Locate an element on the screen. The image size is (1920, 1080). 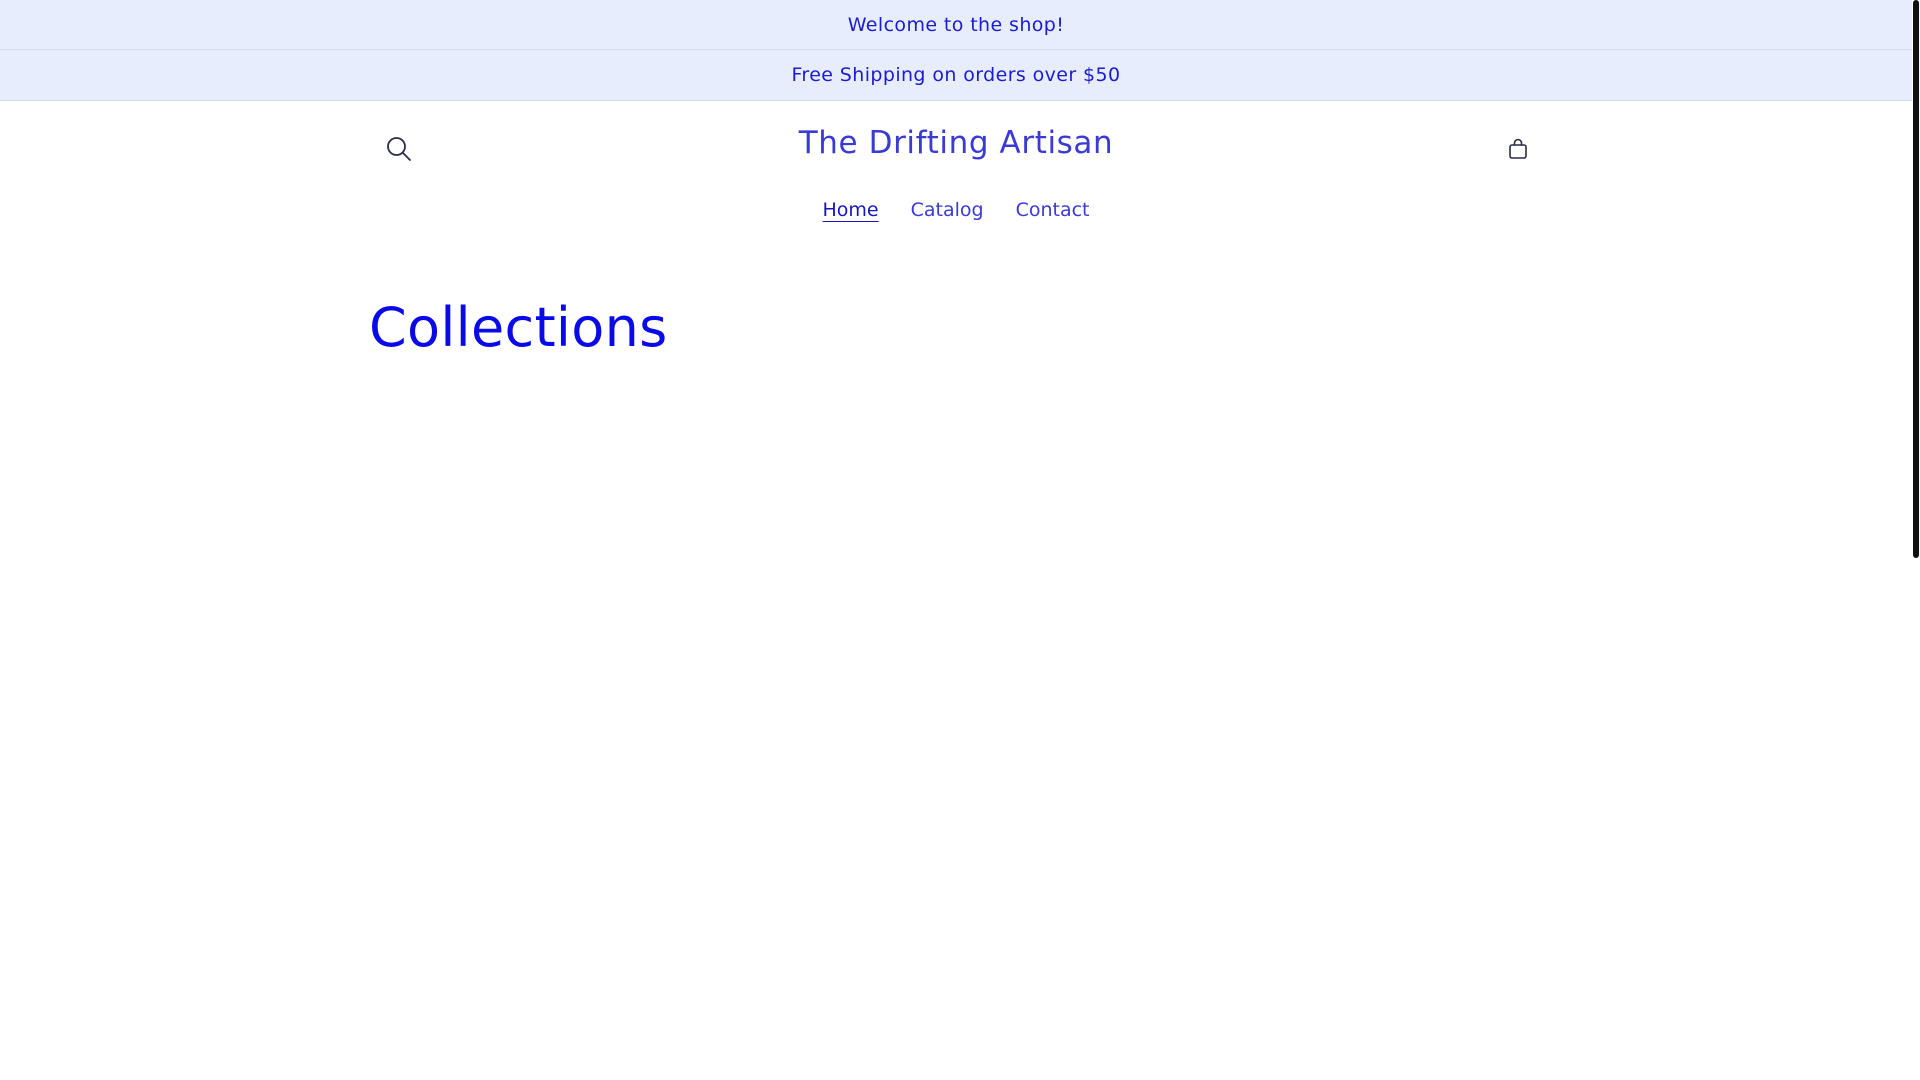
announcement-text: Welcome to the shop! is located at coordinates (956, 24).